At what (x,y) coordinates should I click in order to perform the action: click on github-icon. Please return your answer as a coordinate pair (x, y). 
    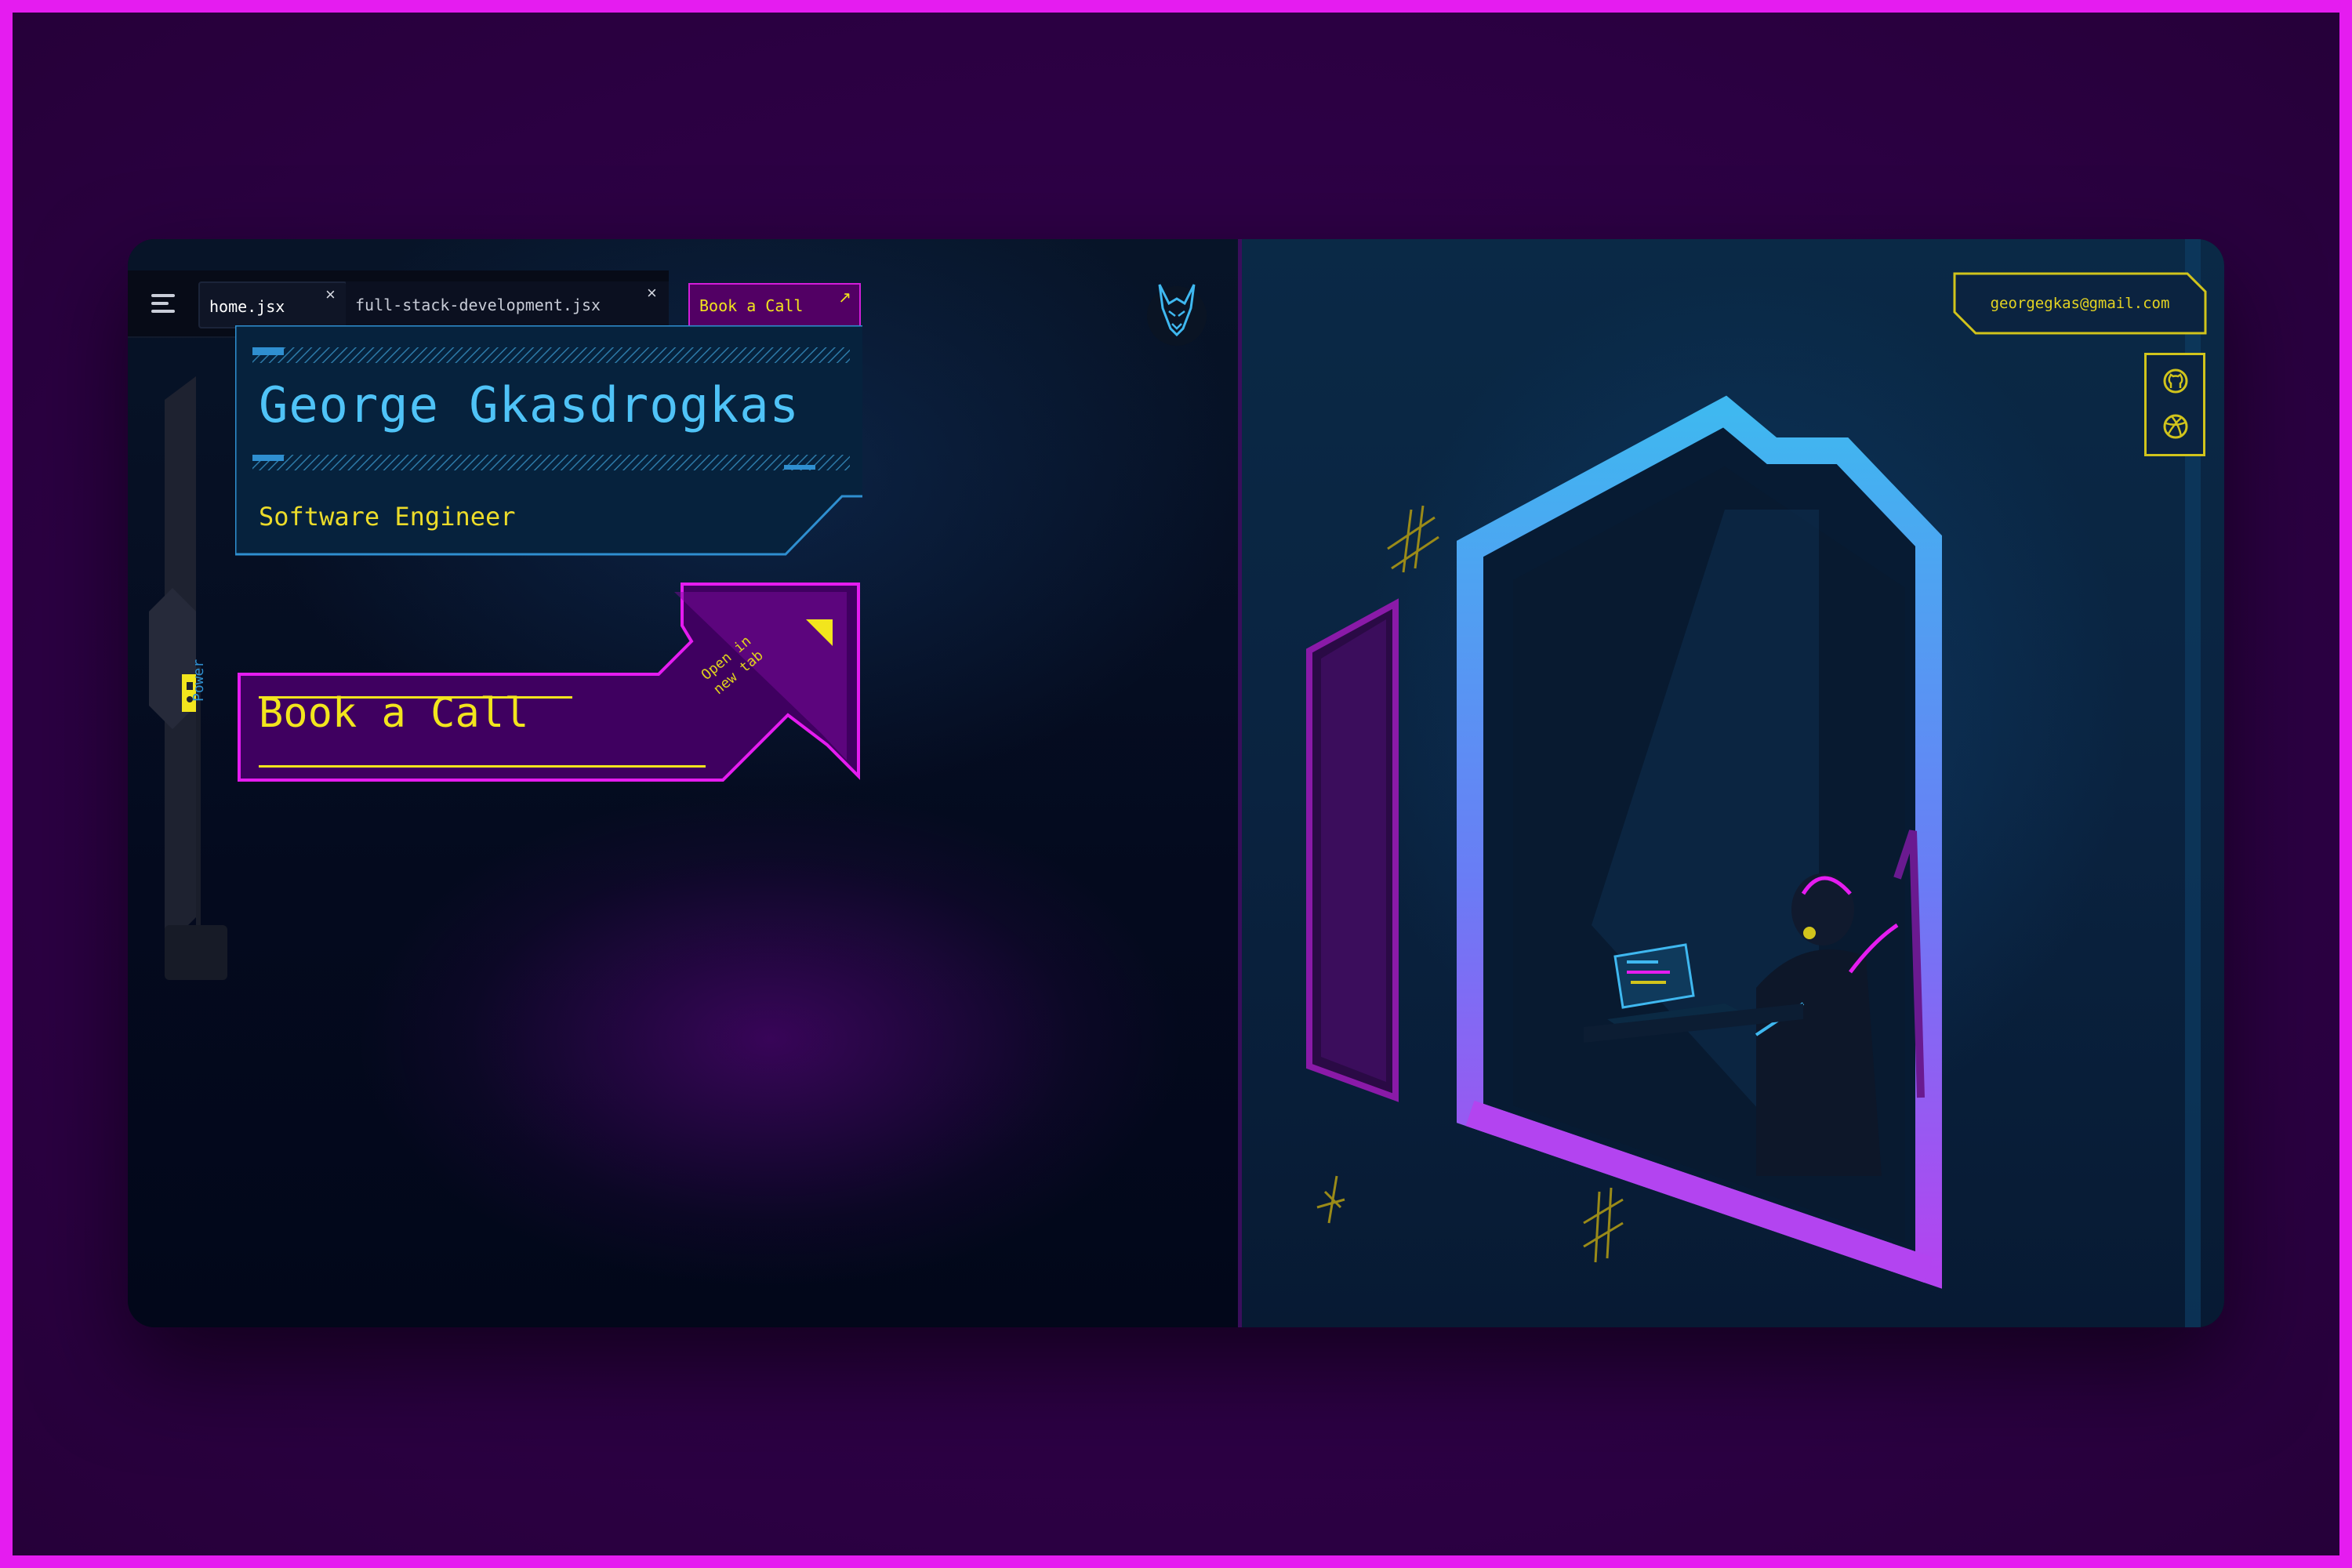
    Looking at the image, I should click on (2175, 381).